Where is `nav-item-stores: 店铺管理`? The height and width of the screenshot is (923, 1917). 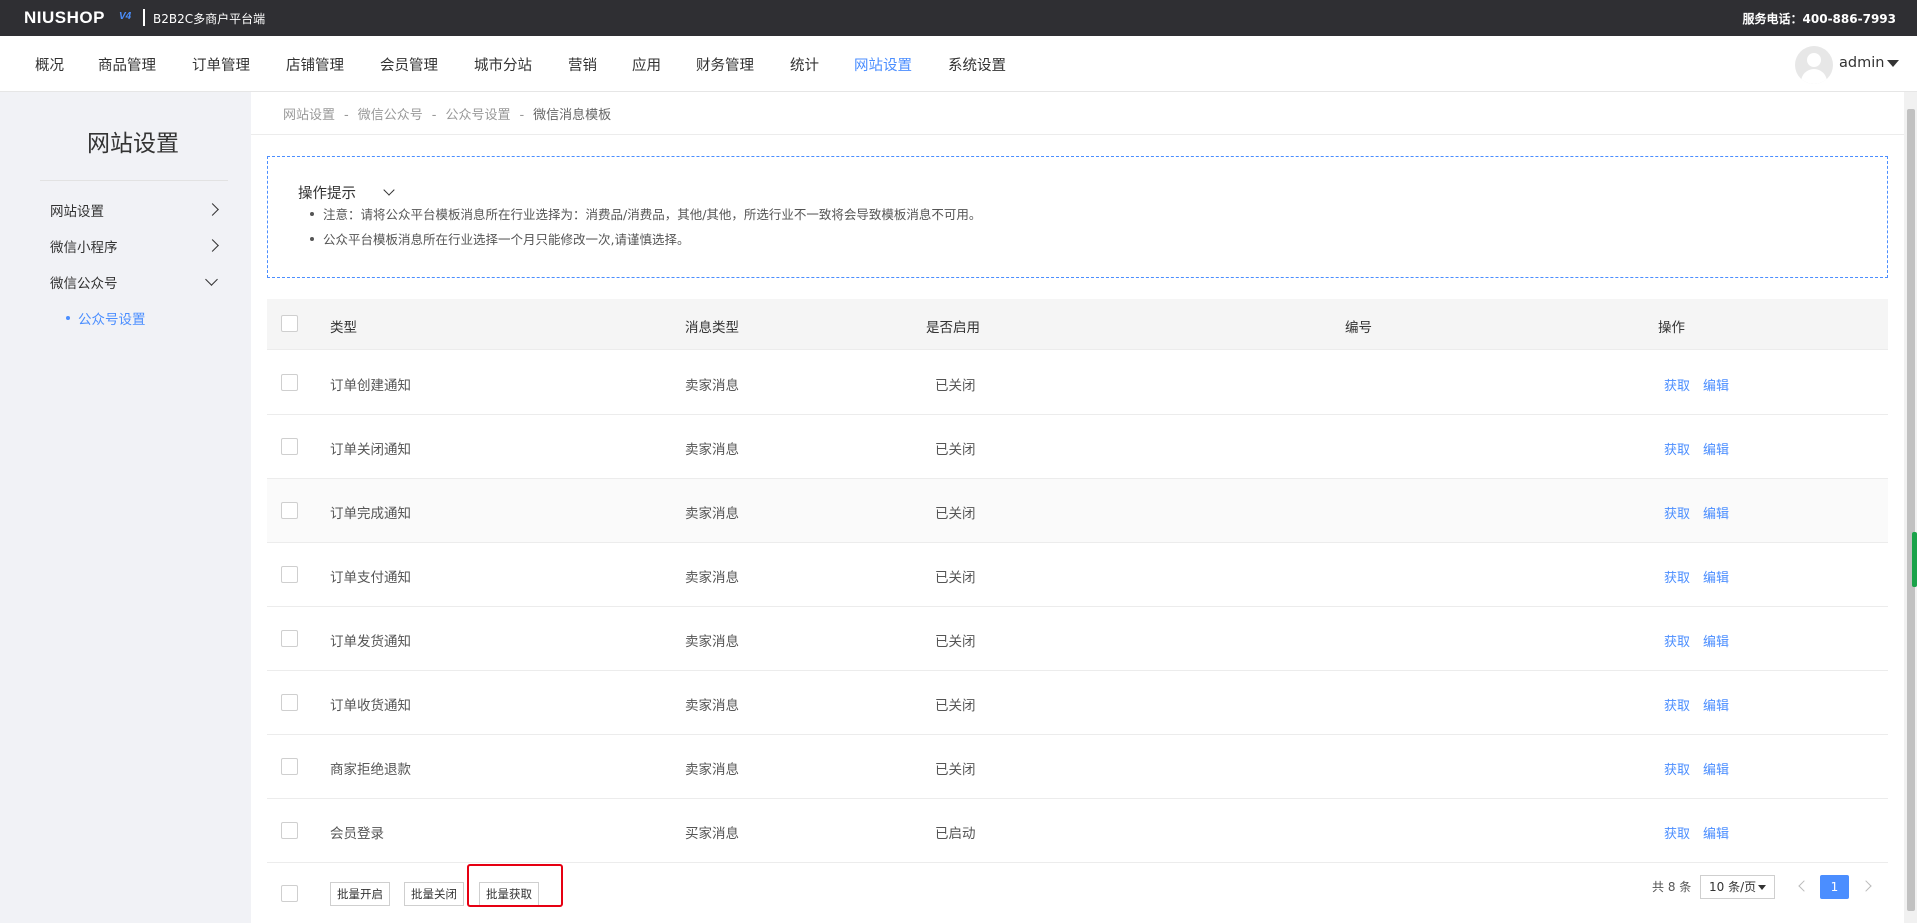 nav-item-stores: 店铺管理 is located at coordinates (315, 64).